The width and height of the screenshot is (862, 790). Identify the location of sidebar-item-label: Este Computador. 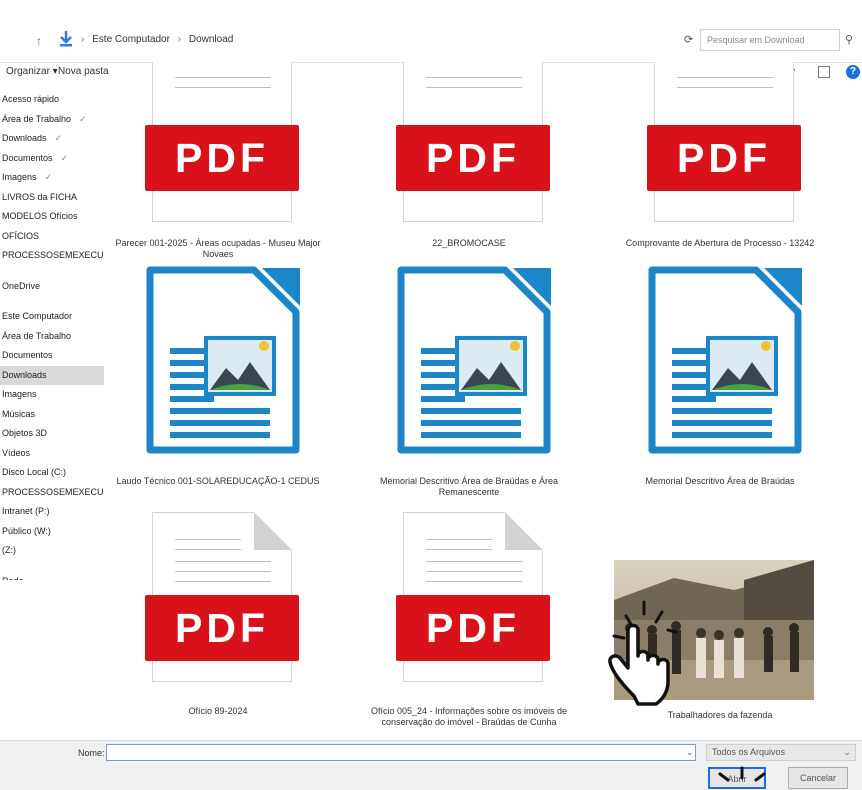
(37, 316).